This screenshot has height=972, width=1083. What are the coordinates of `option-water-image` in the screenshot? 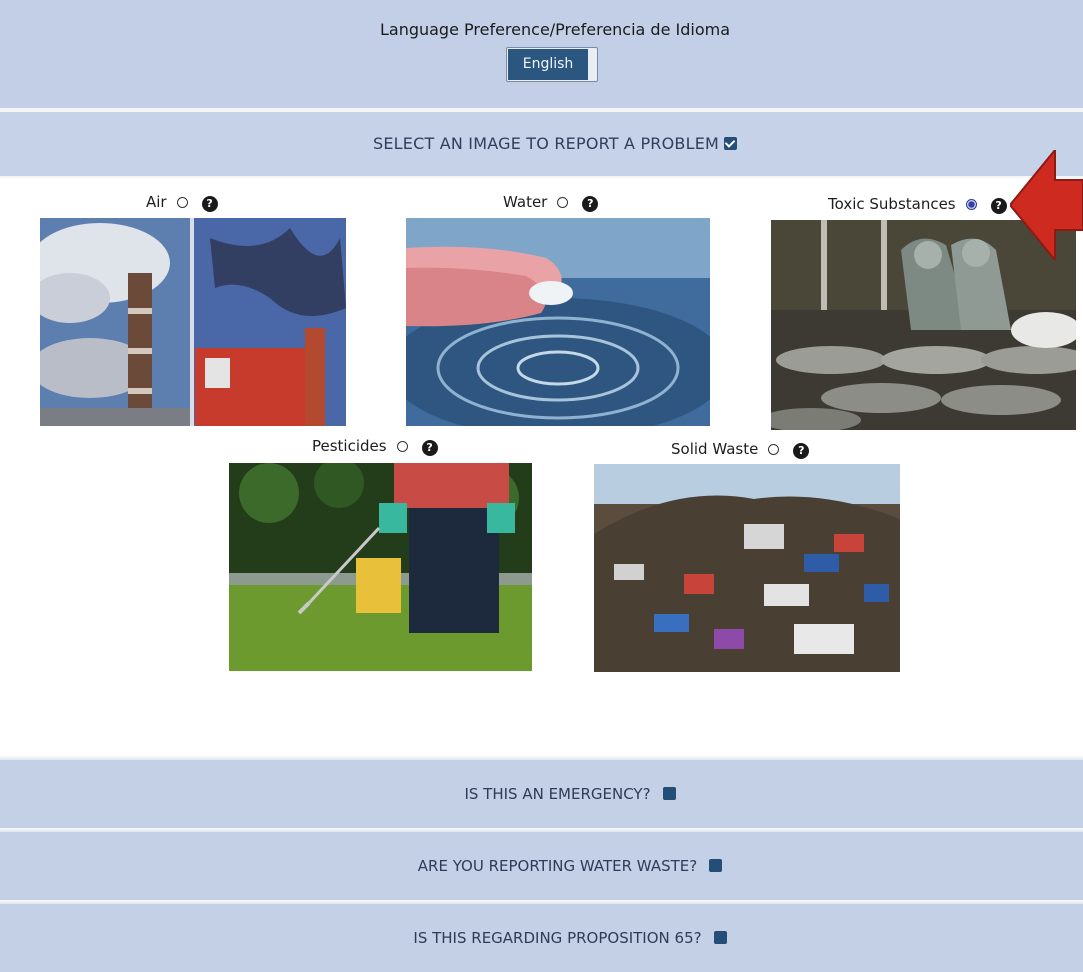 It's located at (558, 322).